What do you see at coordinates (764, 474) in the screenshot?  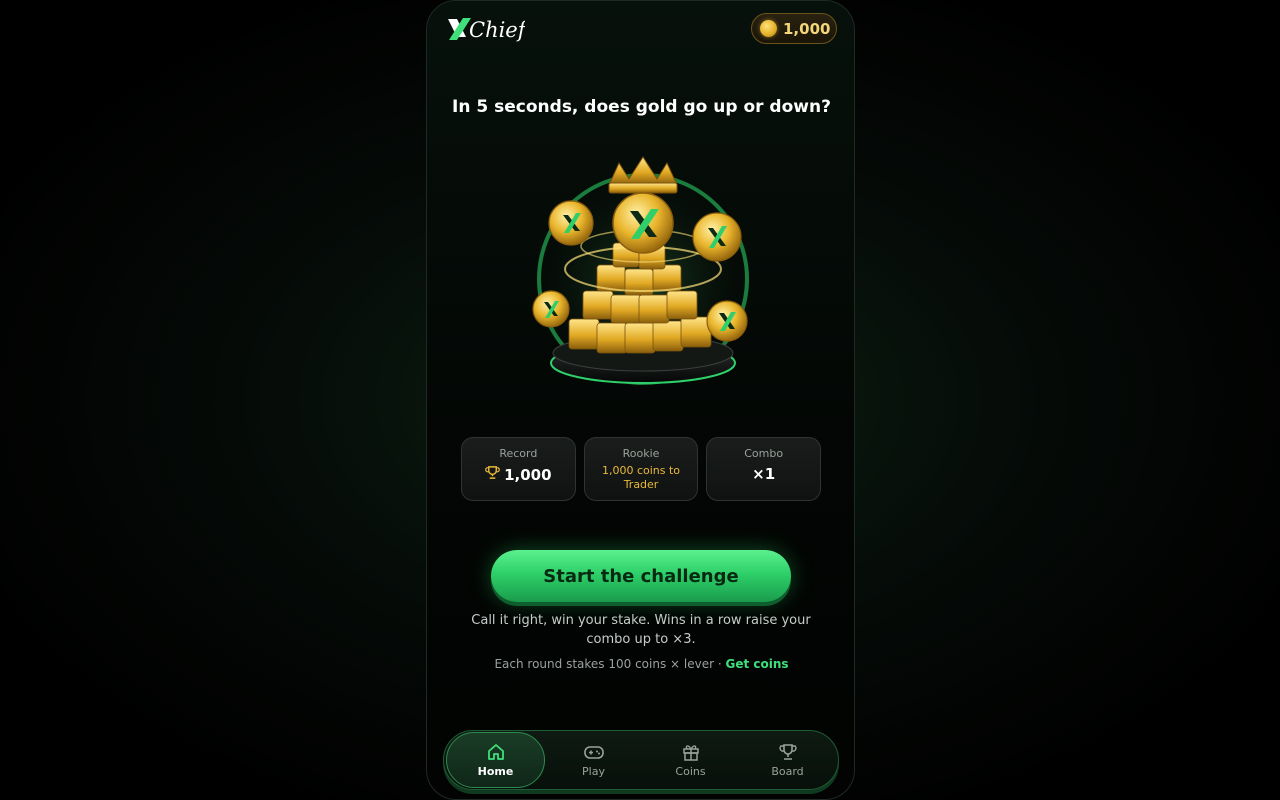 I see `combo-value: ×1` at bounding box center [764, 474].